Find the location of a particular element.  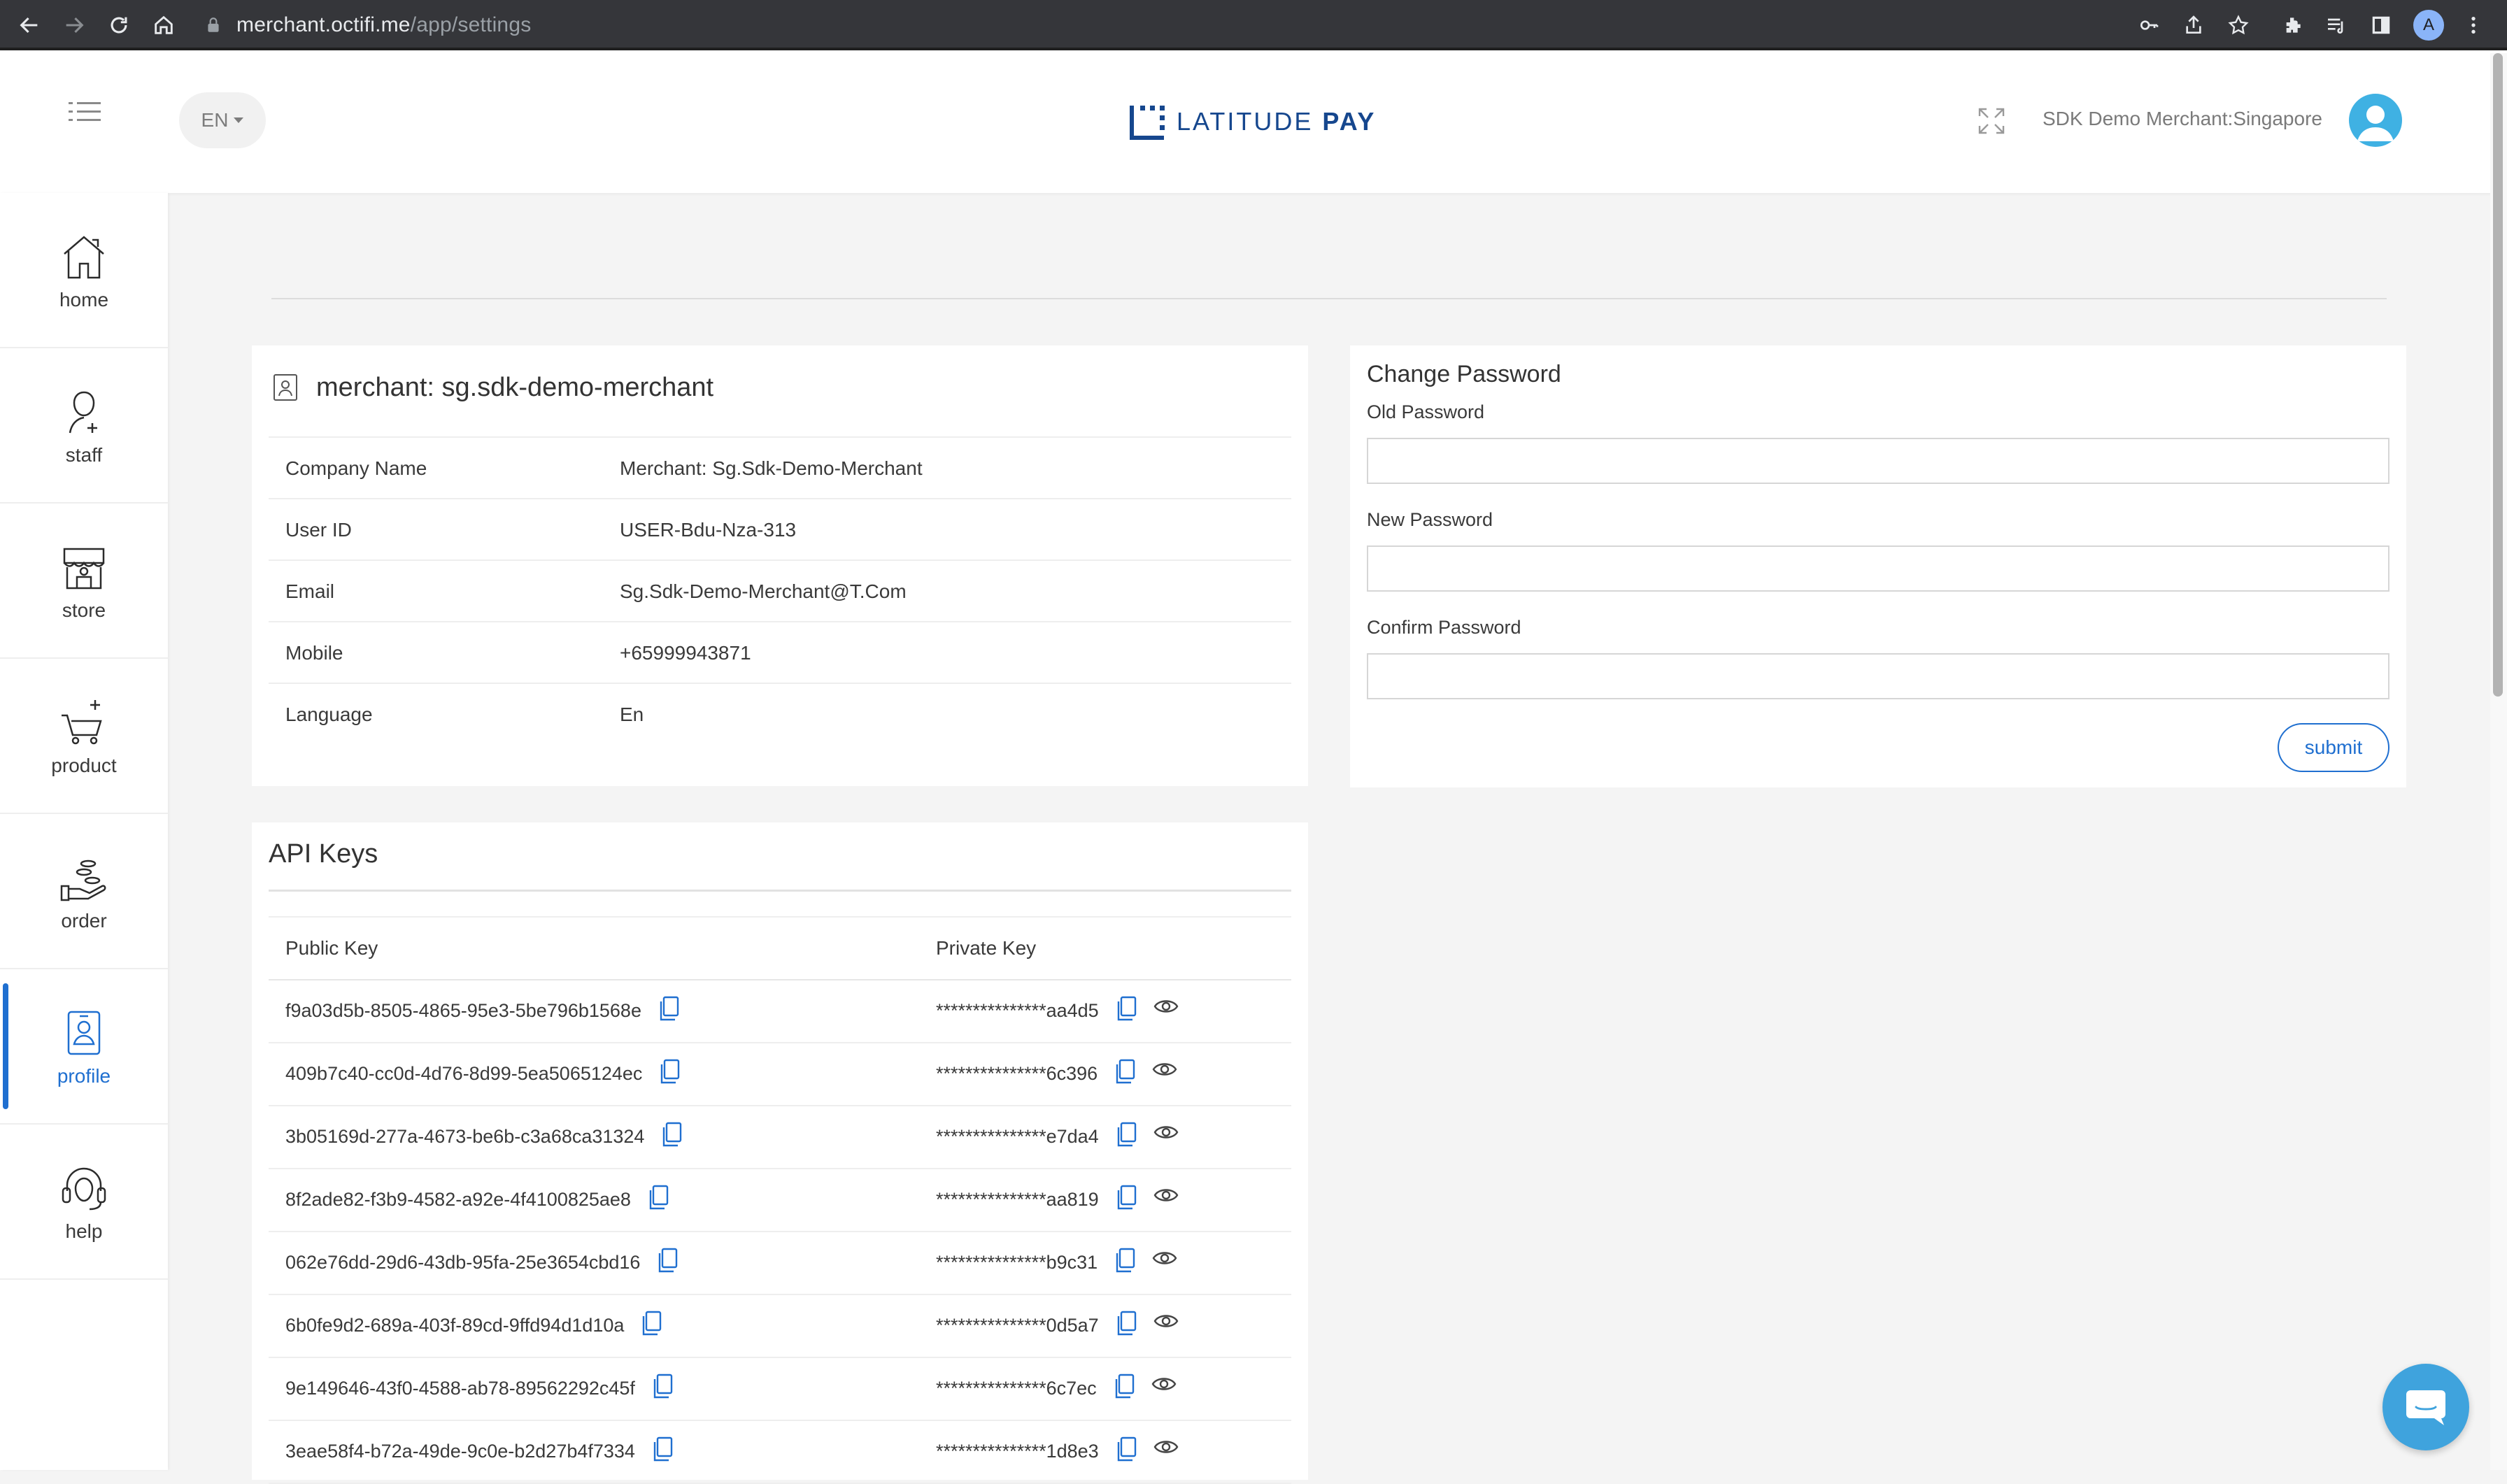

order-icon is located at coordinates (83, 880).